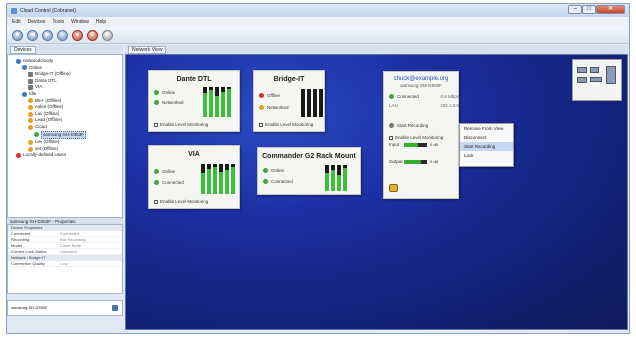 The width and height of the screenshot is (636, 337). Describe the element at coordinates (37, 22) in the screenshot. I see `menu-devices: Devices` at that location.